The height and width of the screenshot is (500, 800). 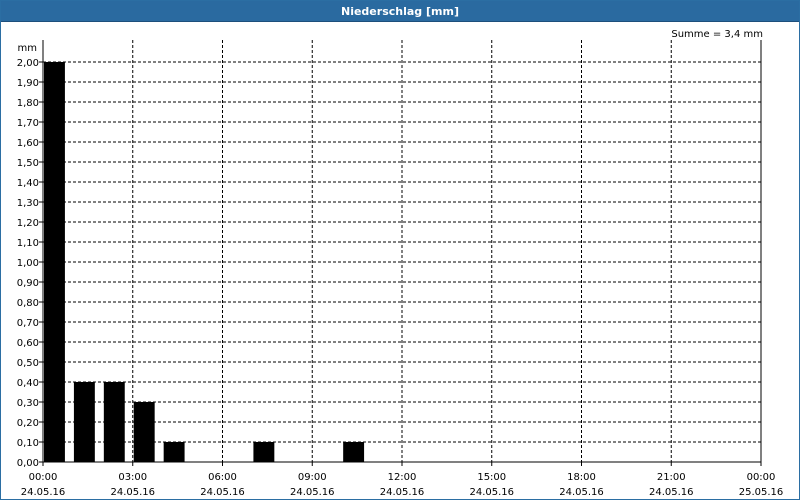 I want to click on y-tick-label: 1,70, so click(x=28, y=123).